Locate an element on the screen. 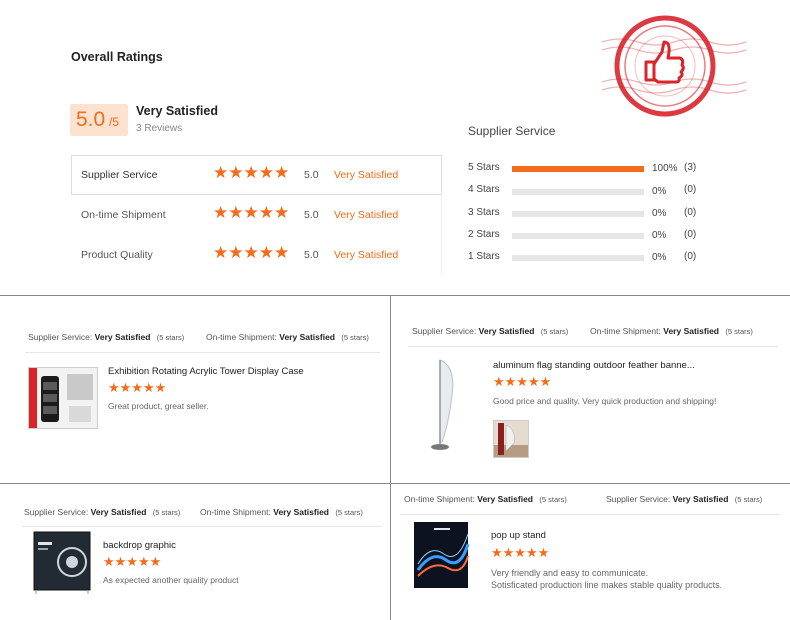  product-title-link: pop up stand is located at coordinates (518, 535).